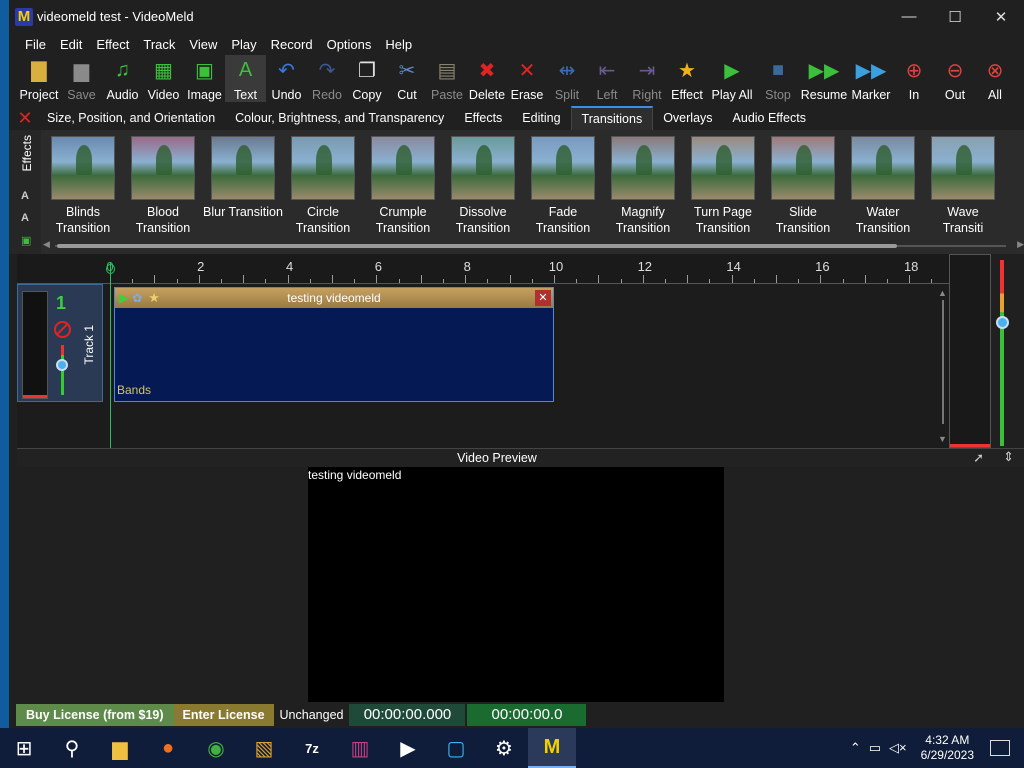 The image size is (1024, 768). What do you see at coordinates (687, 79) in the screenshot?
I see `effect-button: ★ Effect` at bounding box center [687, 79].